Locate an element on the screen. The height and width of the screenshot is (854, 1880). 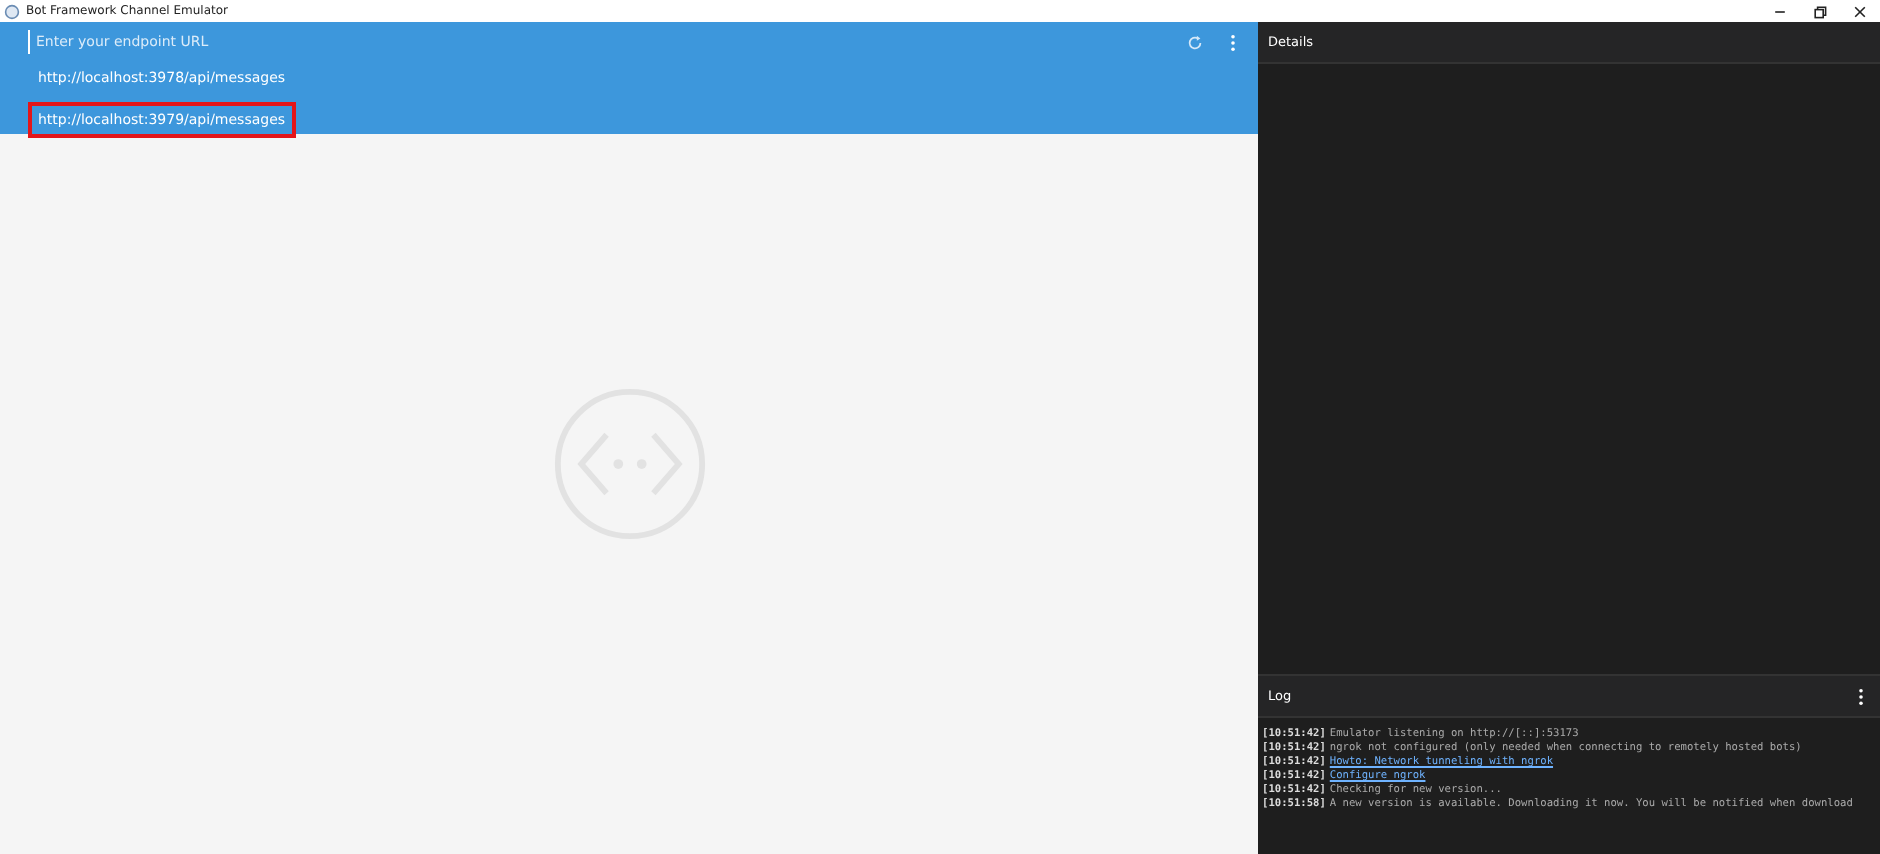
refresh-icon is located at coordinates (1195, 42).